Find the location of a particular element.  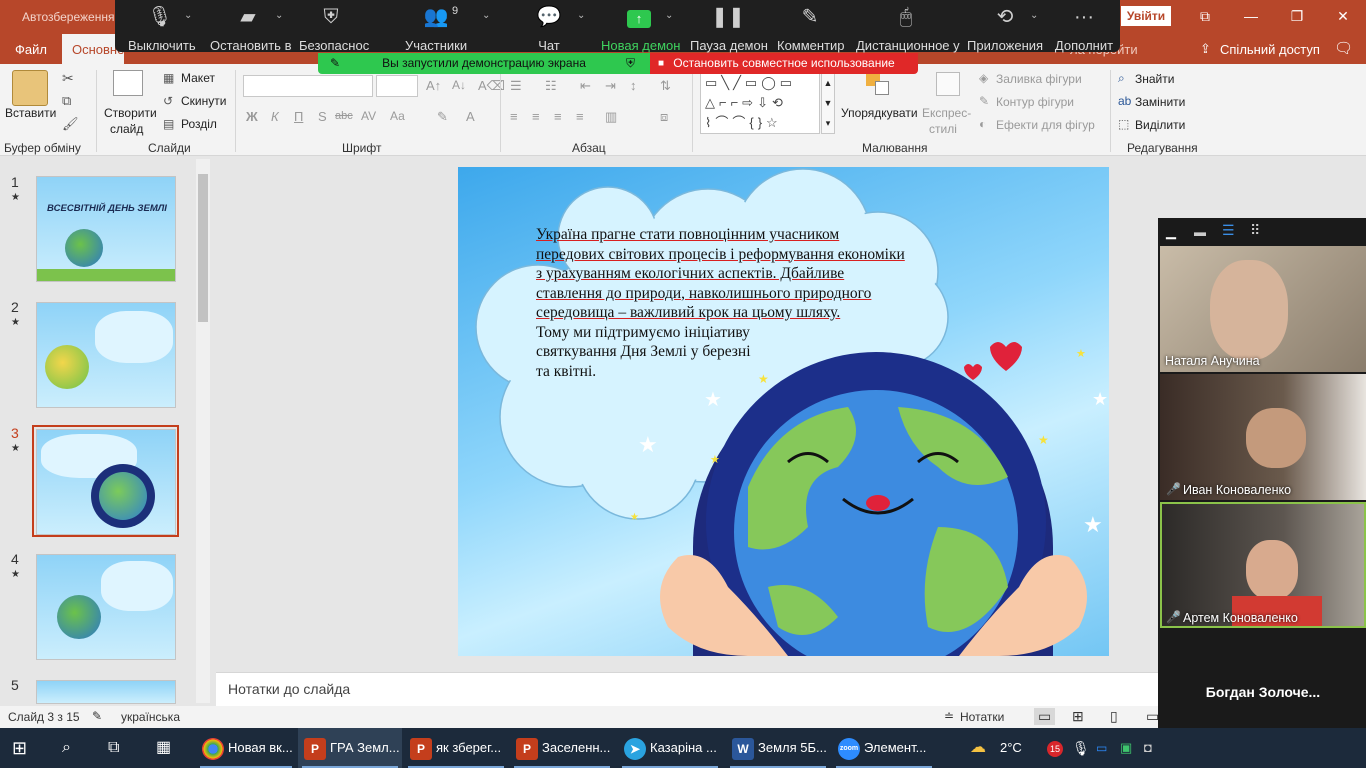

speaker-view-icon: ☰ is located at coordinates (1228, 230).